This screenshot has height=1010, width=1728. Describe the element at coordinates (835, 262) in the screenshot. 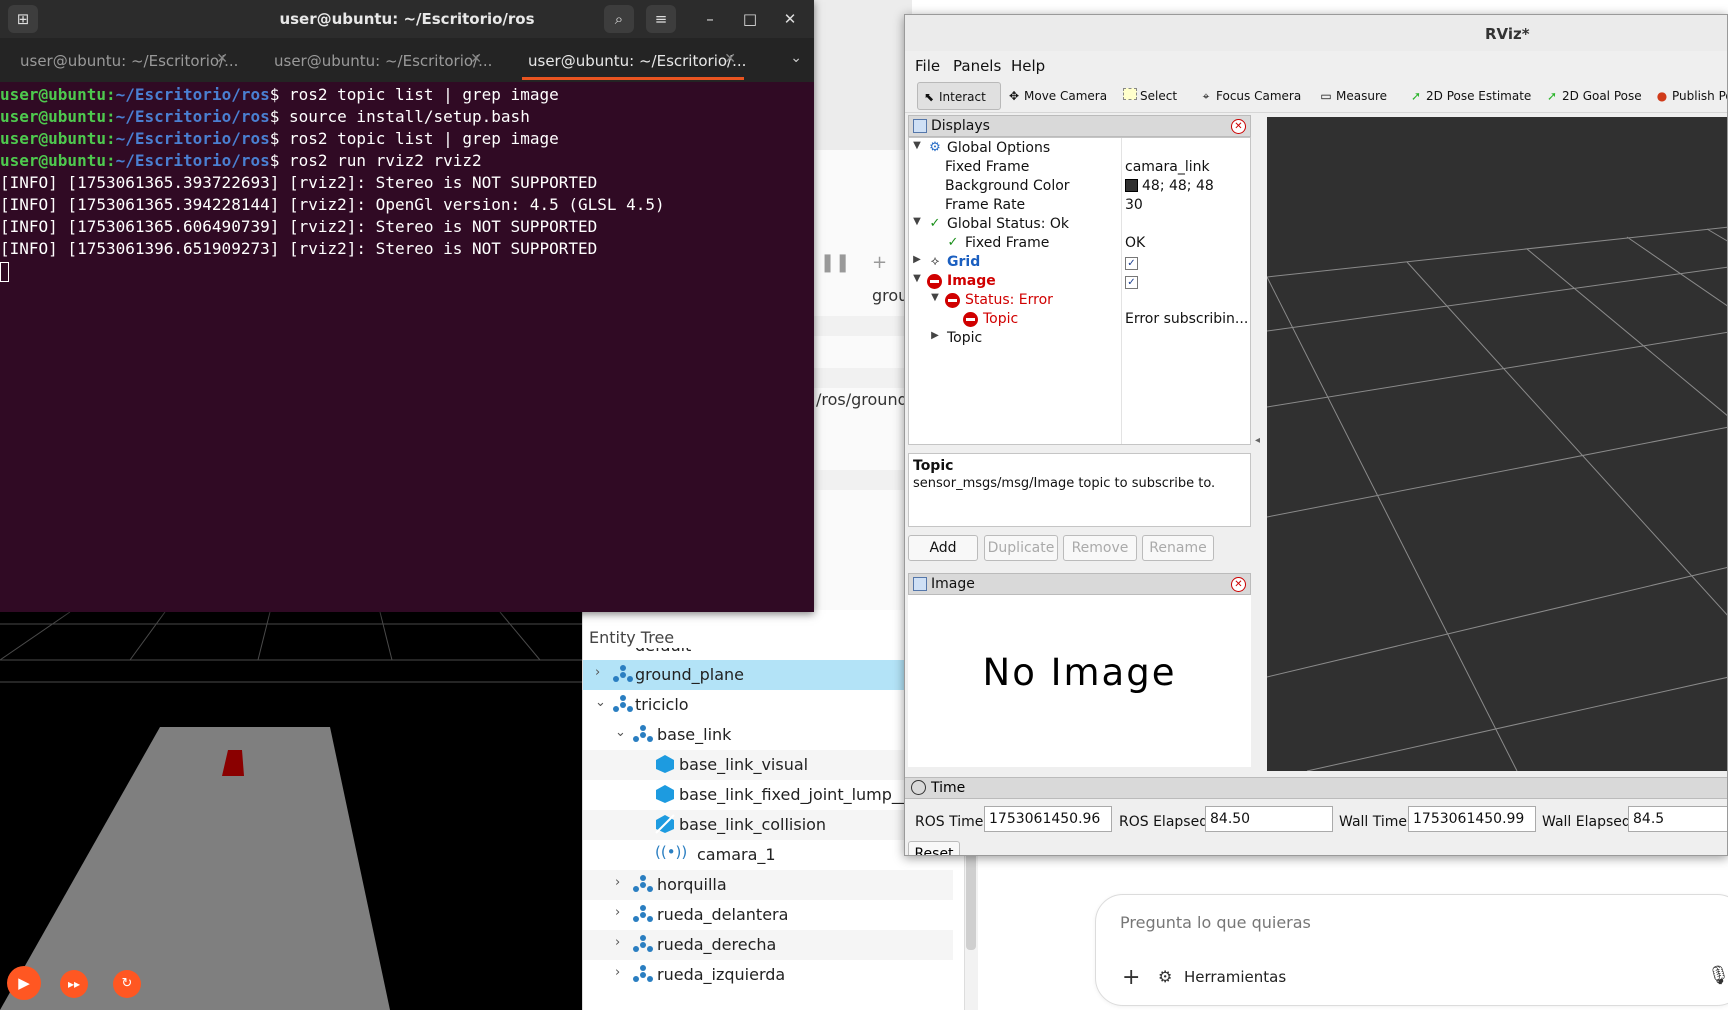

I see `pause-icon: ❚❚` at that location.